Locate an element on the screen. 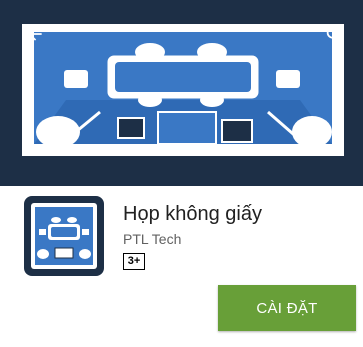 The width and height of the screenshot is (363, 347). app-icon is located at coordinates (64, 236).